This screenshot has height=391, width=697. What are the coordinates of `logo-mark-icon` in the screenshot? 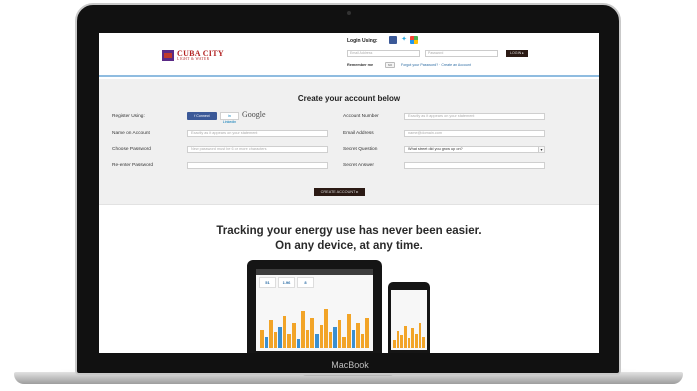 It's located at (168, 56).